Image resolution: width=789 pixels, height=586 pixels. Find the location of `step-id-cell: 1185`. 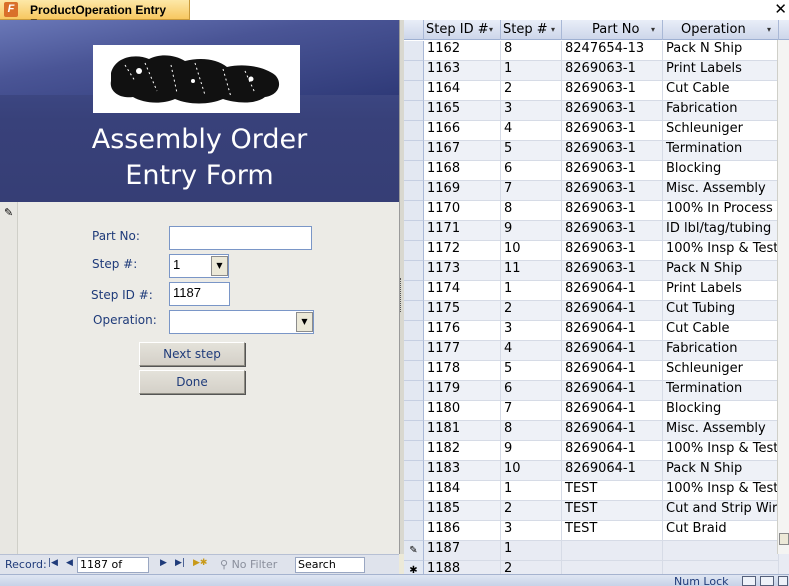

step-id-cell: 1185 is located at coordinates (462, 511).